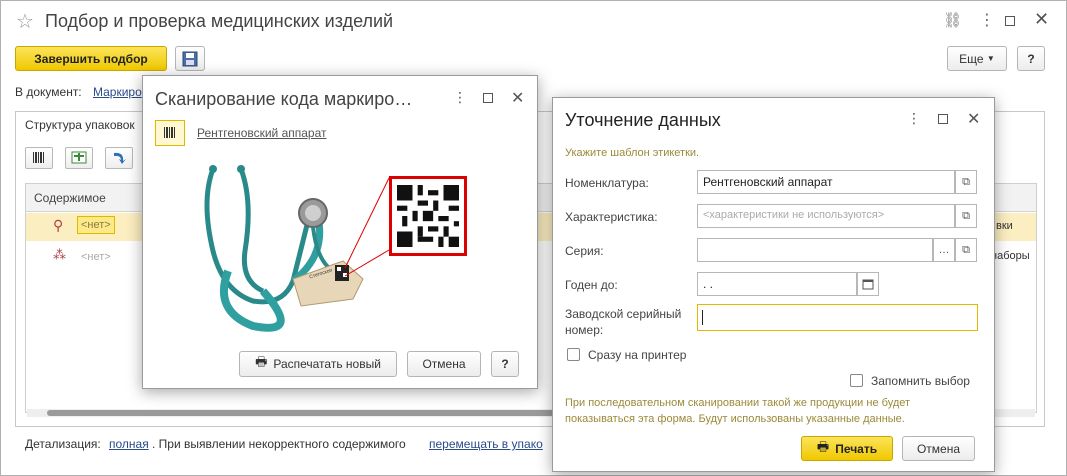  What do you see at coordinates (96, 225) in the screenshot?
I see `row1-value: <нет>` at bounding box center [96, 225].